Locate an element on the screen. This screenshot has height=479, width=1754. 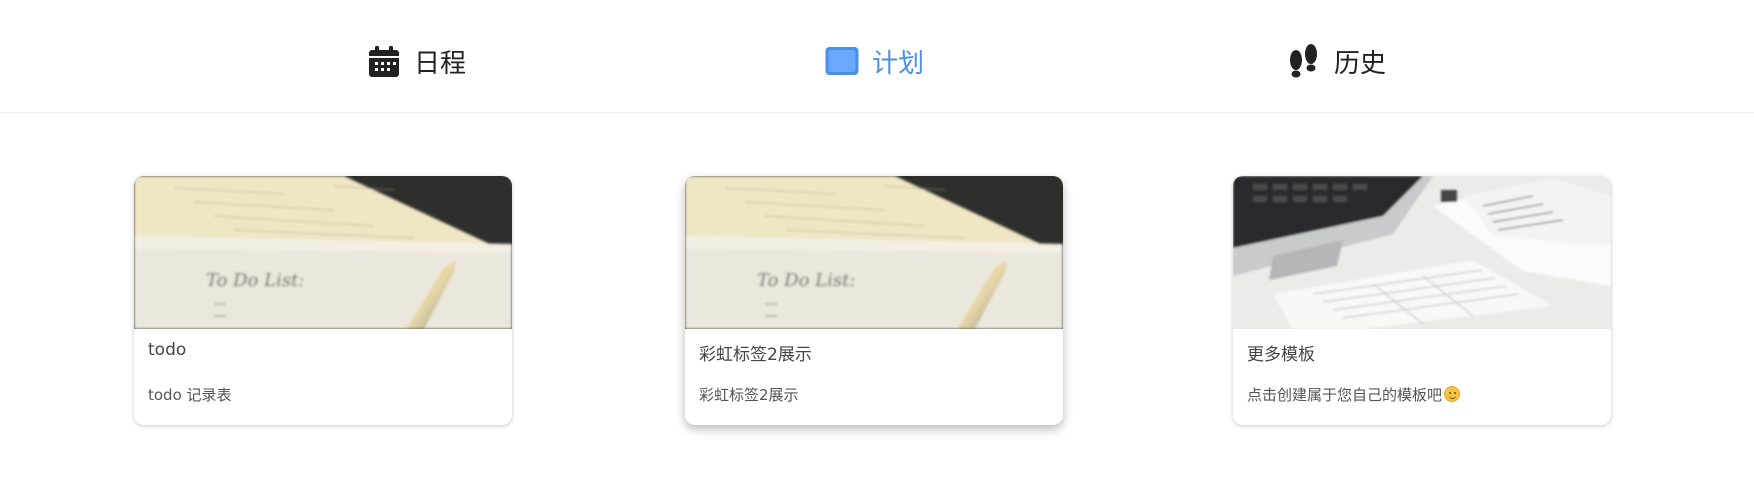
card-description: 点击创建属于您自己的模板吧 is located at coordinates (1354, 394).